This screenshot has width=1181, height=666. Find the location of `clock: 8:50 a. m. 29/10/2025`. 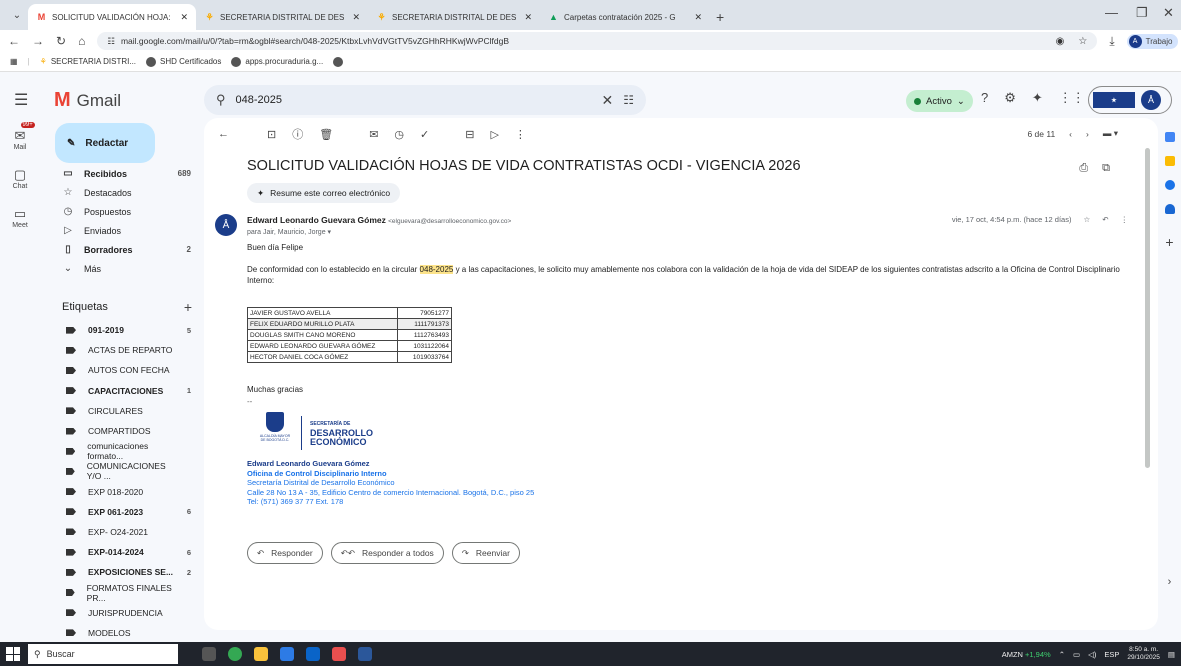

clock: 8:50 a. m. 29/10/2025 is located at coordinates (1143, 654).